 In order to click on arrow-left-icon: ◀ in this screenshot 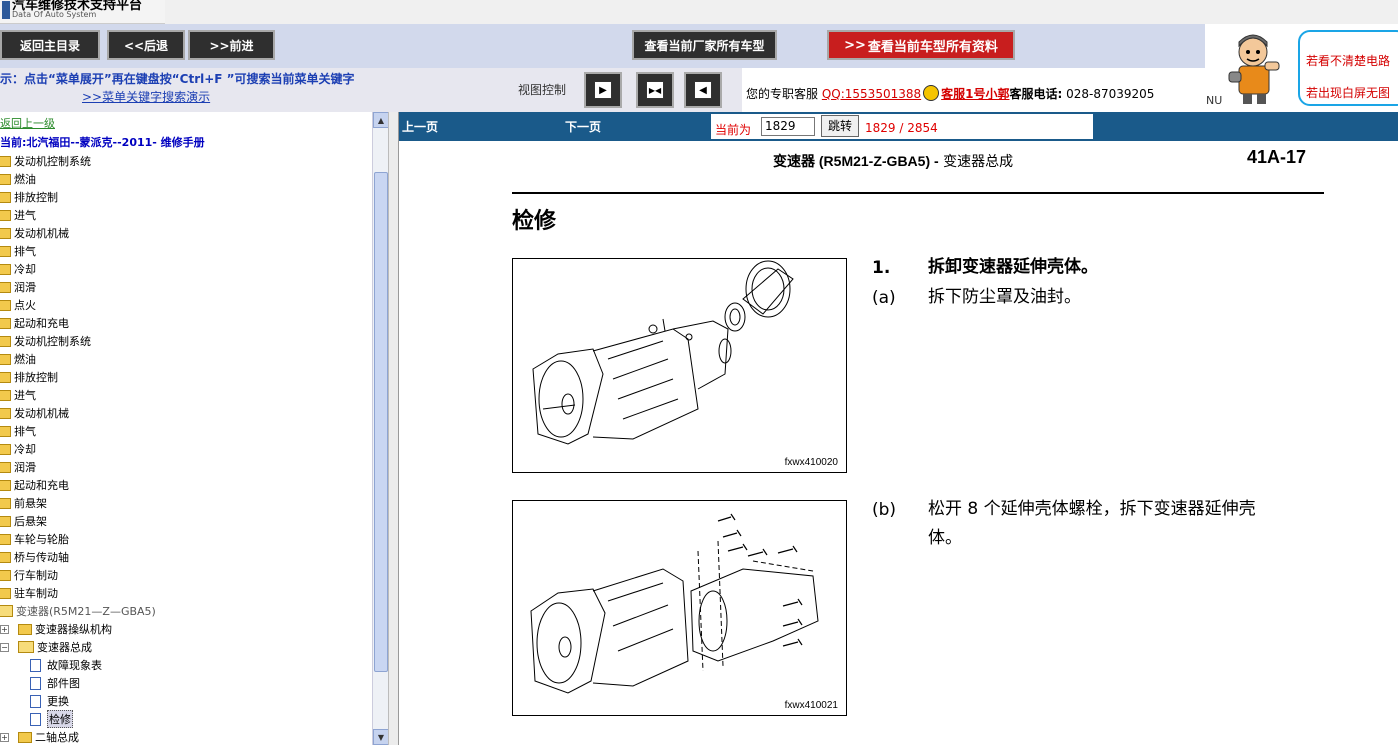, I will do `click(703, 90)`.